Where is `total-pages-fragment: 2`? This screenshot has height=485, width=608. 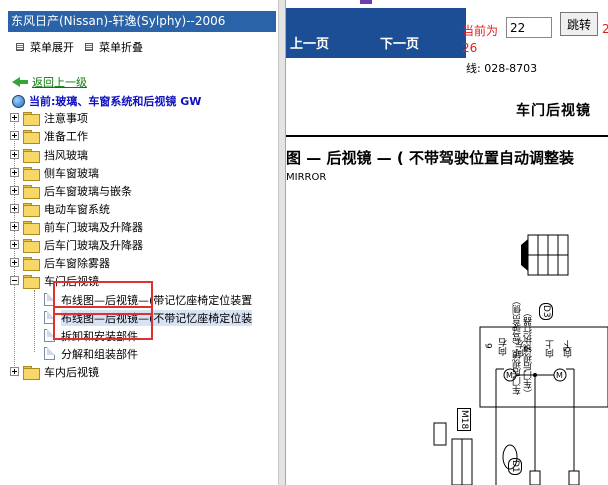 total-pages-fragment: 2 is located at coordinates (605, 29).